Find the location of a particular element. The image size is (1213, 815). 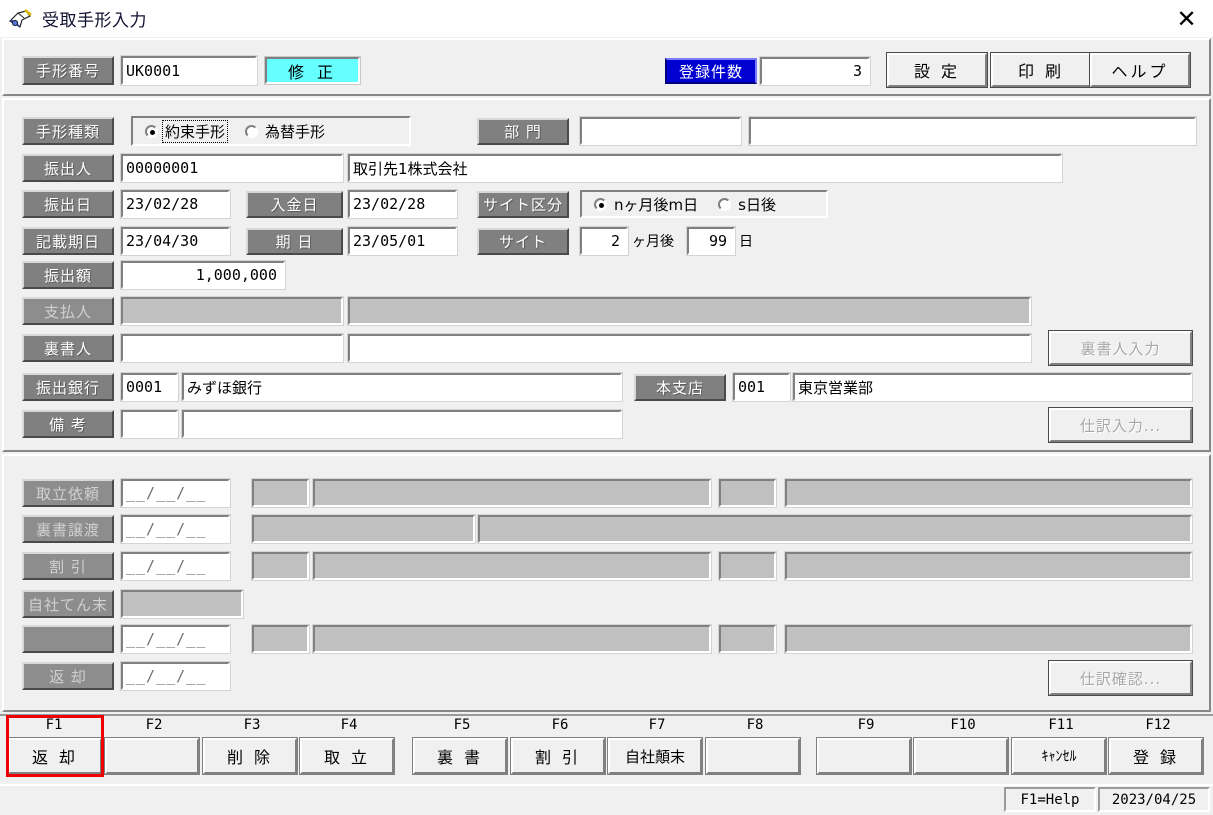

issue-date-label: 振出日 is located at coordinates (68, 204).